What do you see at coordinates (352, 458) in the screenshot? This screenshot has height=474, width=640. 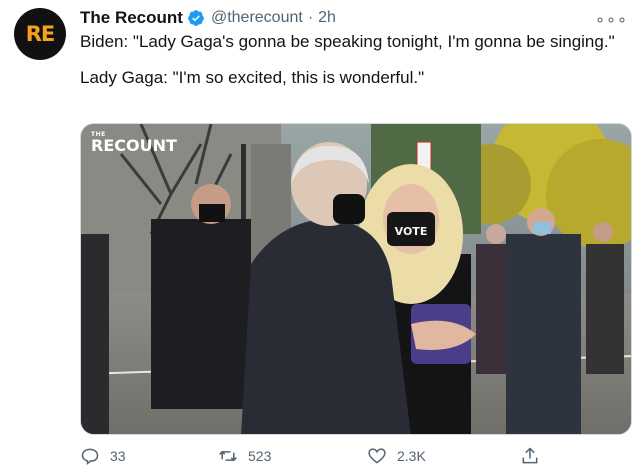 I see `tweet-actions: 33 523 2.3K` at bounding box center [352, 458].